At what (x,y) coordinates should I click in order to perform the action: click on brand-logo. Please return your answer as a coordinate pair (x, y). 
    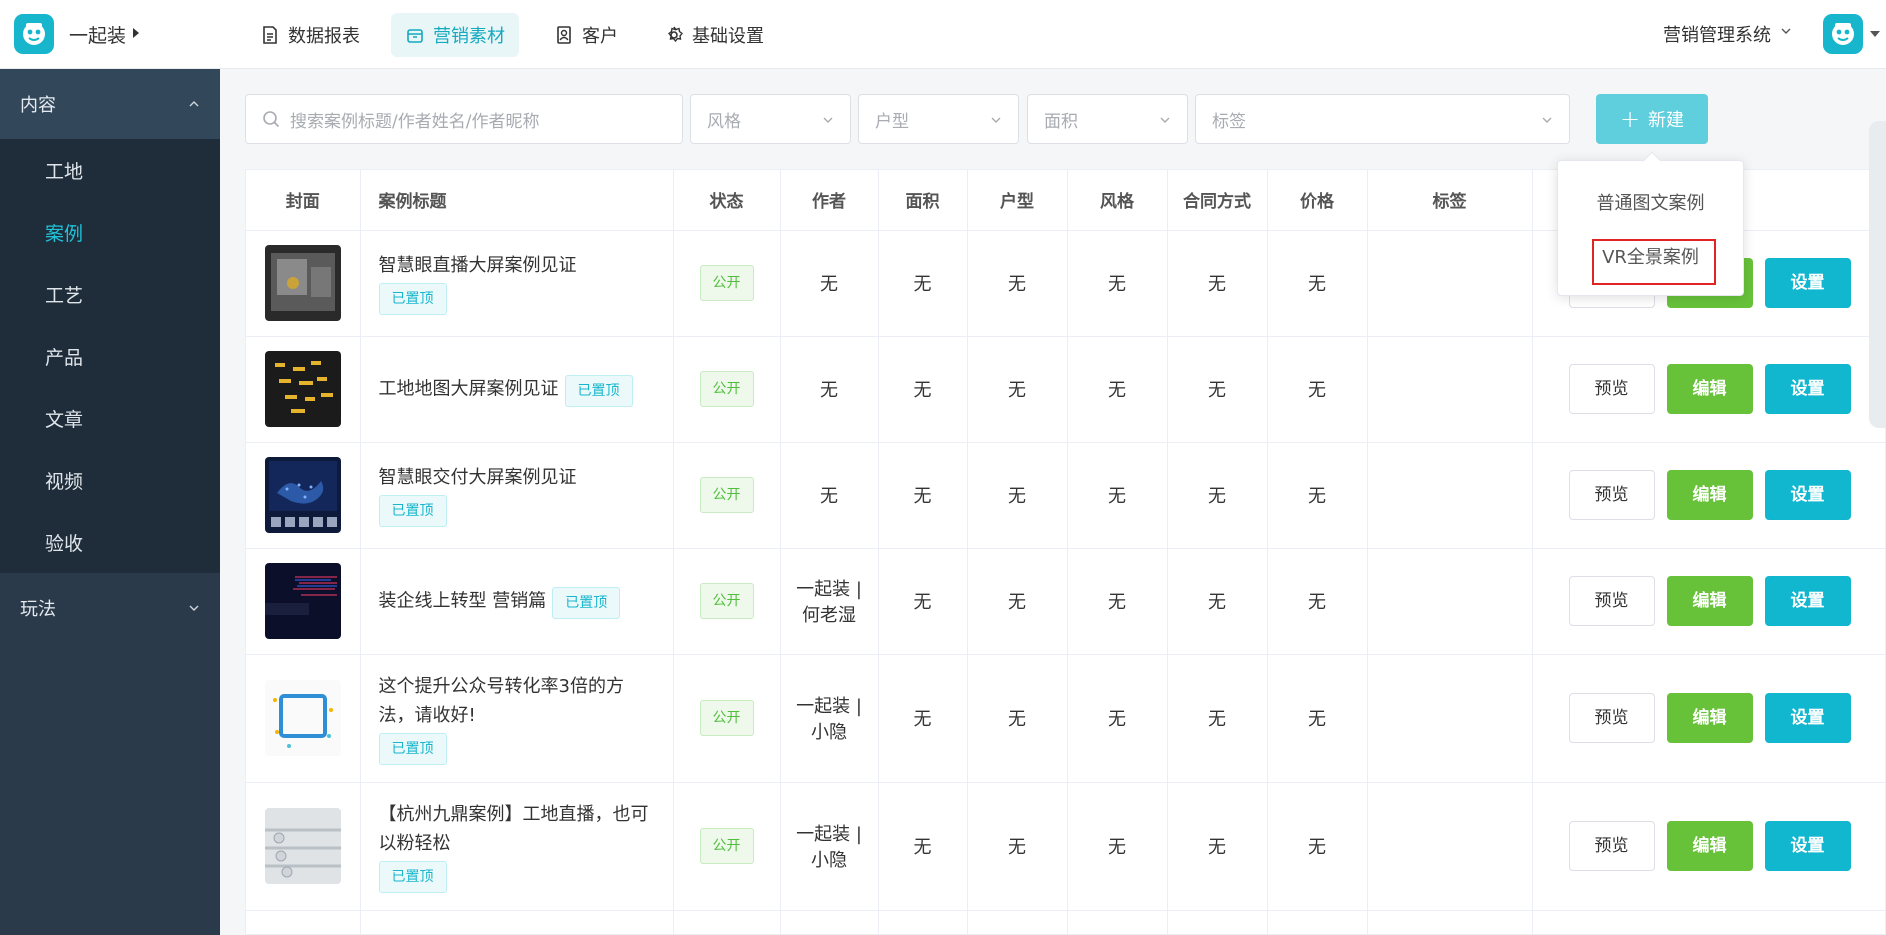
    Looking at the image, I should click on (34, 34).